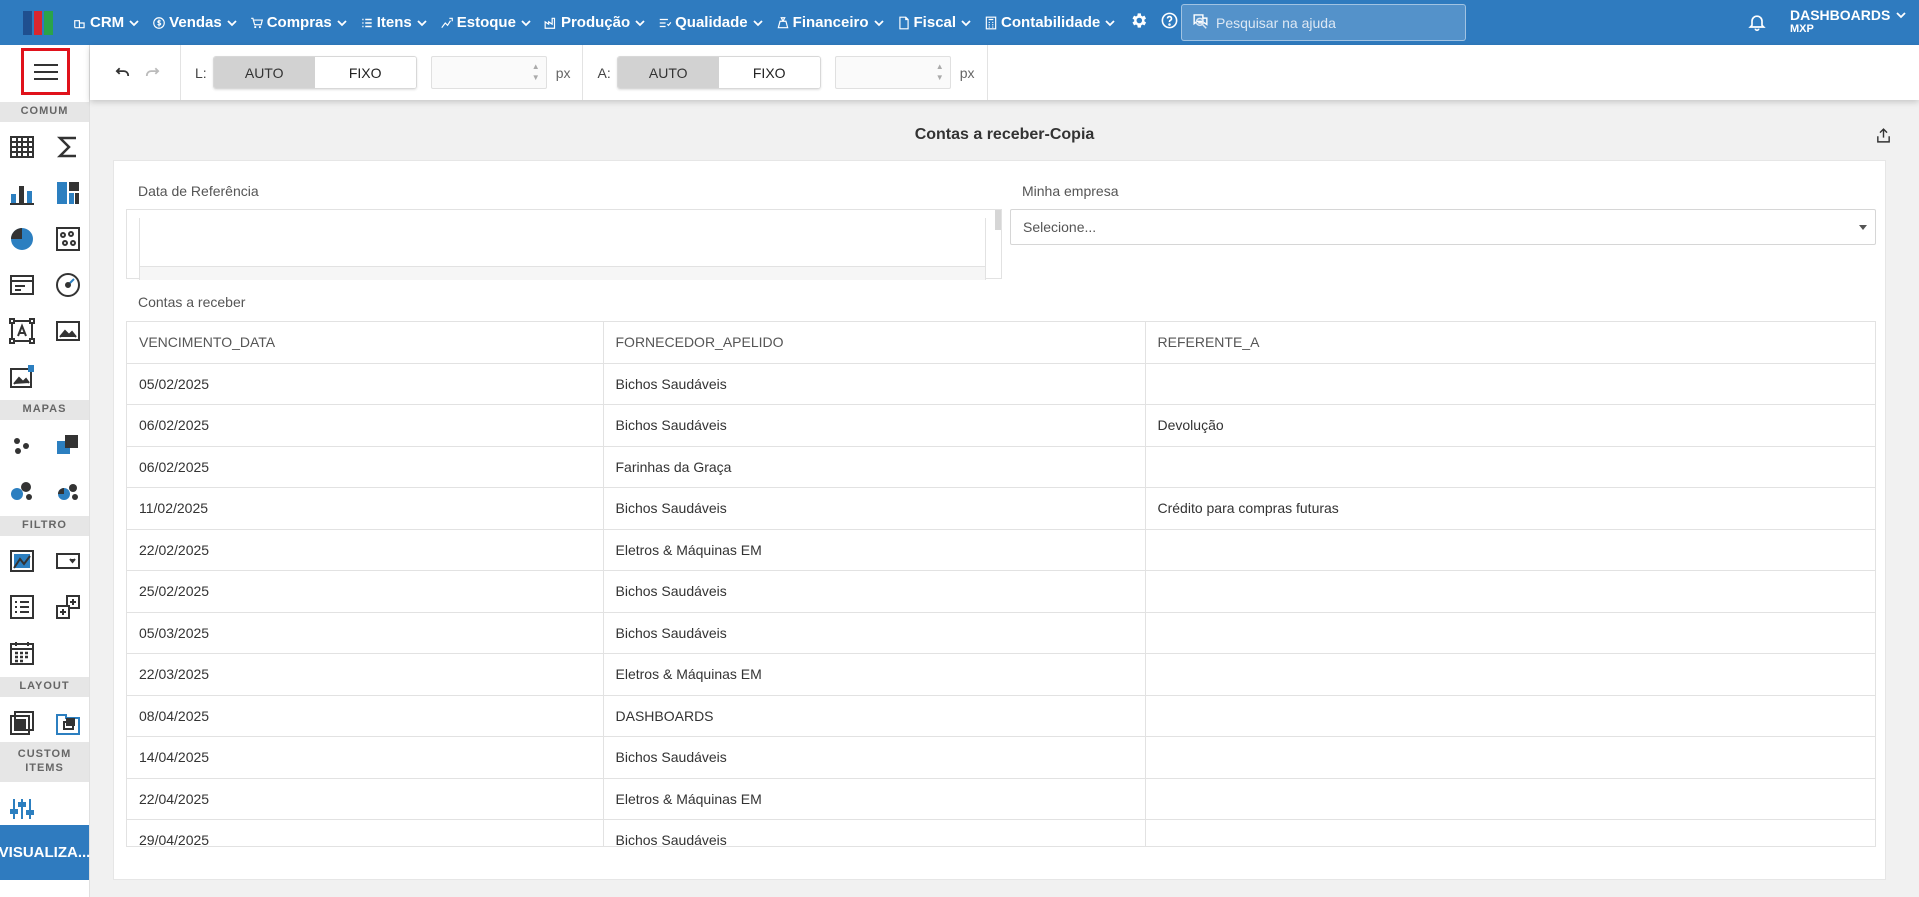 This screenshot has width=1919, height=897. Describe the element at coordinates (1001, 425) in the screenshot. I see `table-row: 06/02/2025 Bichos Saudáveis Devolução` at that location.